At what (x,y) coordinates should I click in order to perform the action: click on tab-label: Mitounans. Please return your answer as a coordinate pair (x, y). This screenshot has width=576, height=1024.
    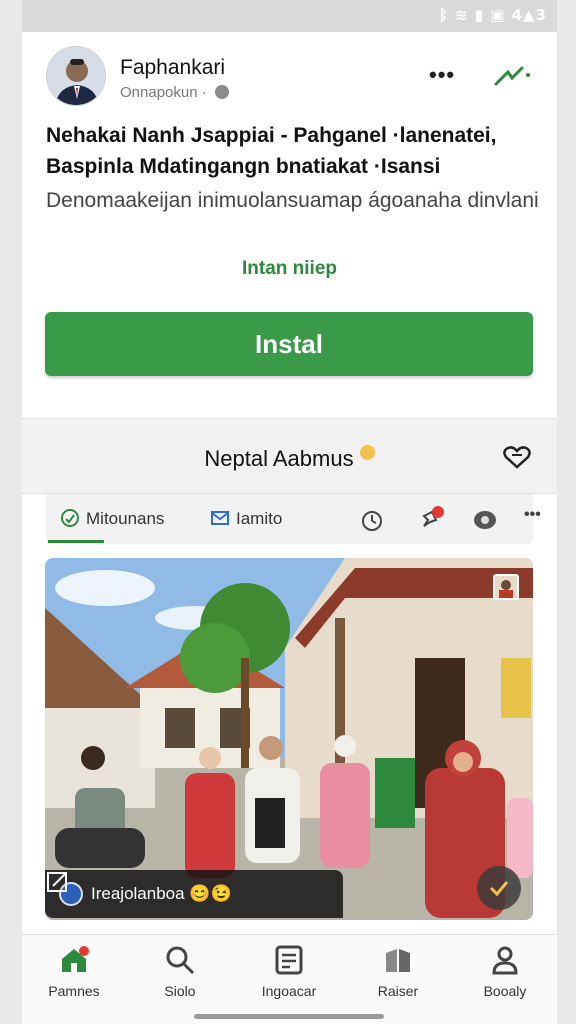
    Looking at the image, I should click on (125, 518).